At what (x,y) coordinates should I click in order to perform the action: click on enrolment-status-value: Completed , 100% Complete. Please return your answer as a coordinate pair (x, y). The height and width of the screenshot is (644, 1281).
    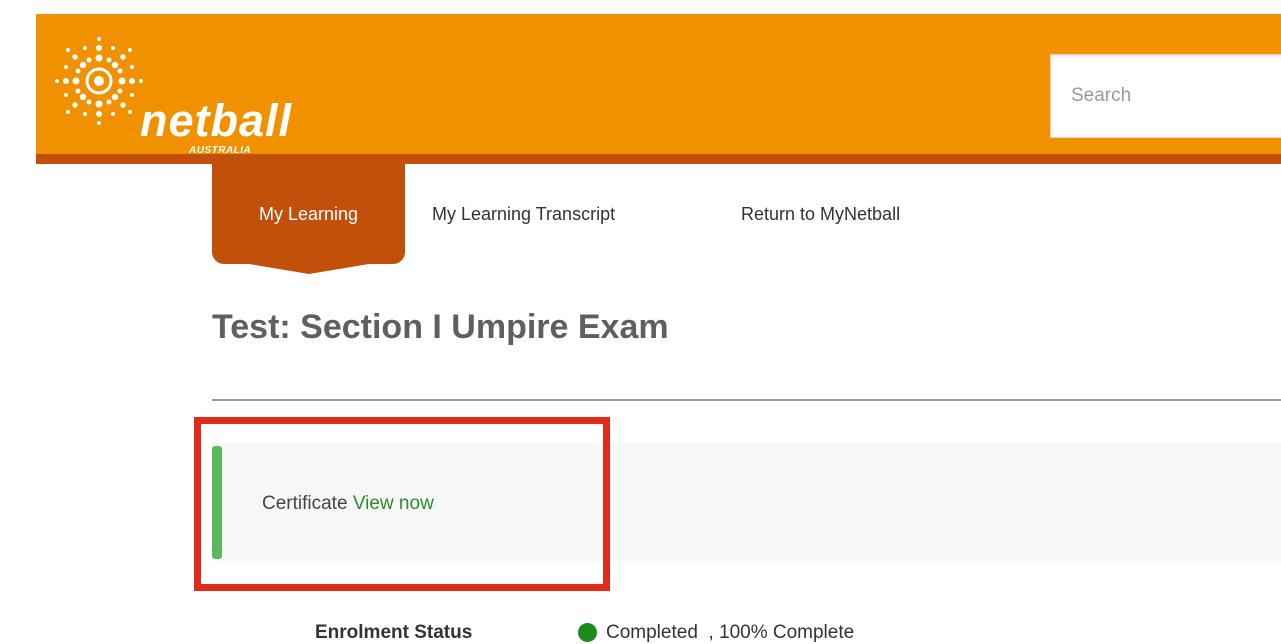
    Looking at the image, I should click on (730, 633).